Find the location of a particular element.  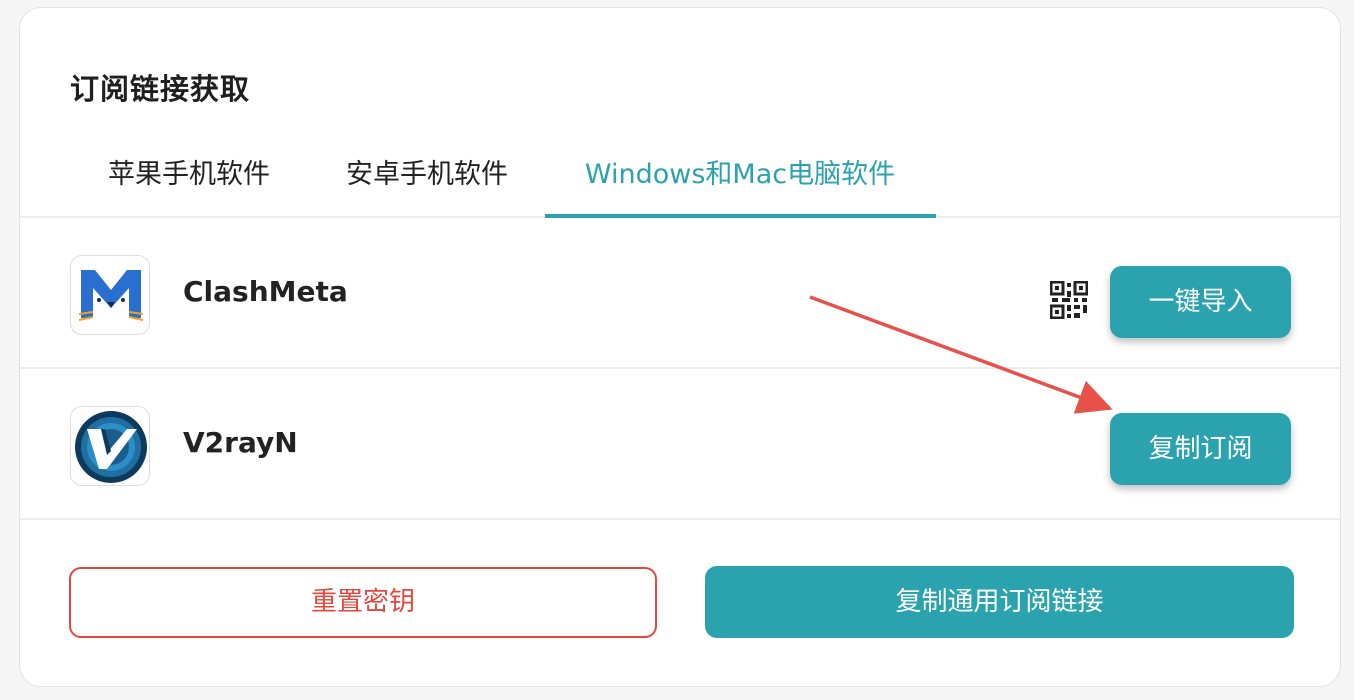

copy-universal-subscription-button: 复制通用订阅链接 is located at coordinates (999, 602).